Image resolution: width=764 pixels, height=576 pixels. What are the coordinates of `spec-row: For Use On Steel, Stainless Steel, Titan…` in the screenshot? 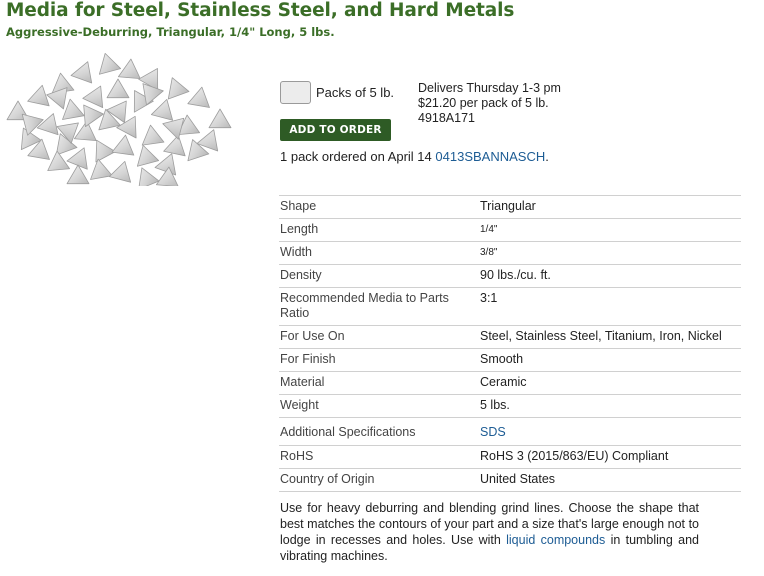 It's located at (510, 337).